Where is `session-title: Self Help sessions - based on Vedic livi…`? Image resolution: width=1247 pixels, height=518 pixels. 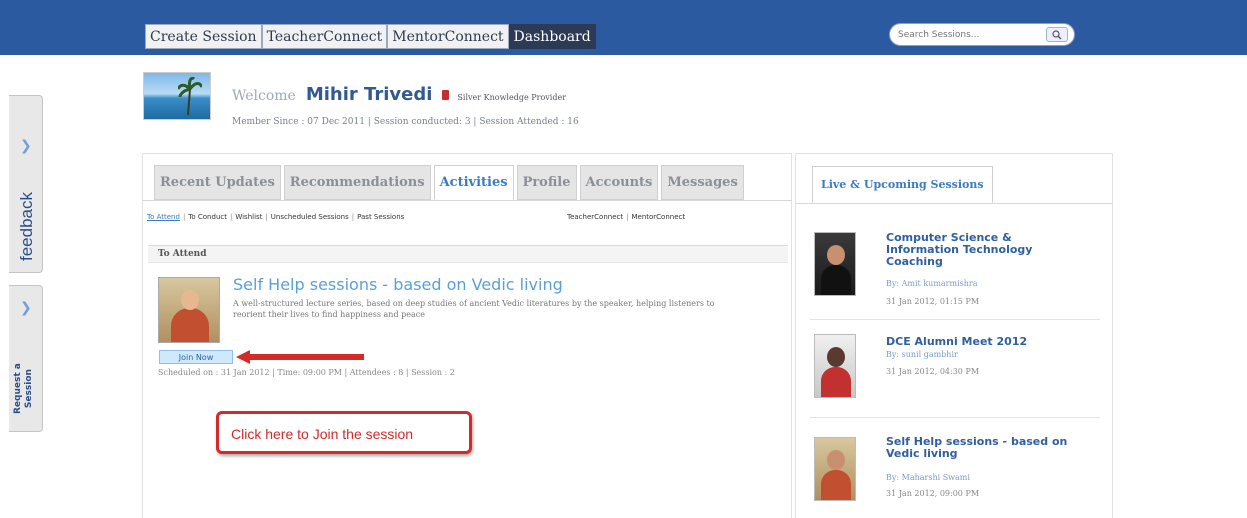
session-title: Self Help sessions - based on Vedic livi… is located at coordinates (398, 284).